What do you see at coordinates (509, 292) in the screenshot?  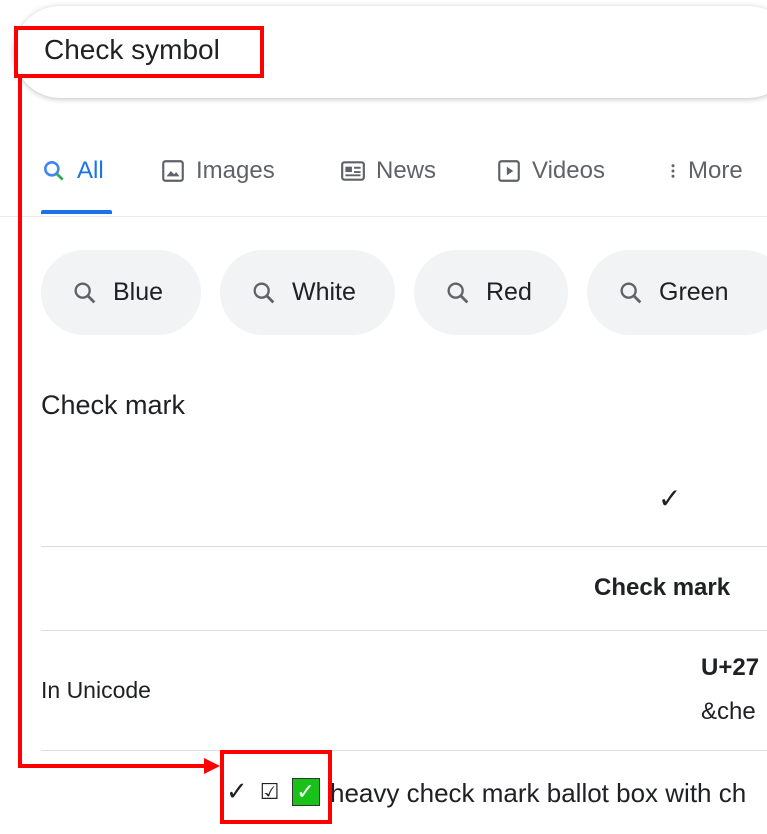 I see `chip-label: Red` at bounding box center [509, 292].